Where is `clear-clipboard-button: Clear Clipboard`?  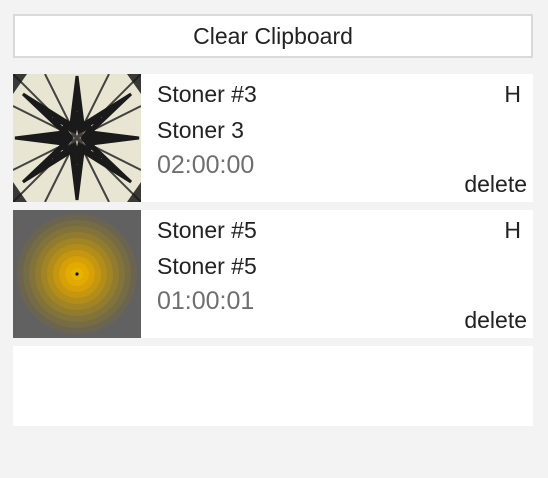
clear-clipboard-button: Clear Clipboard is located at coordinates (273, 36).